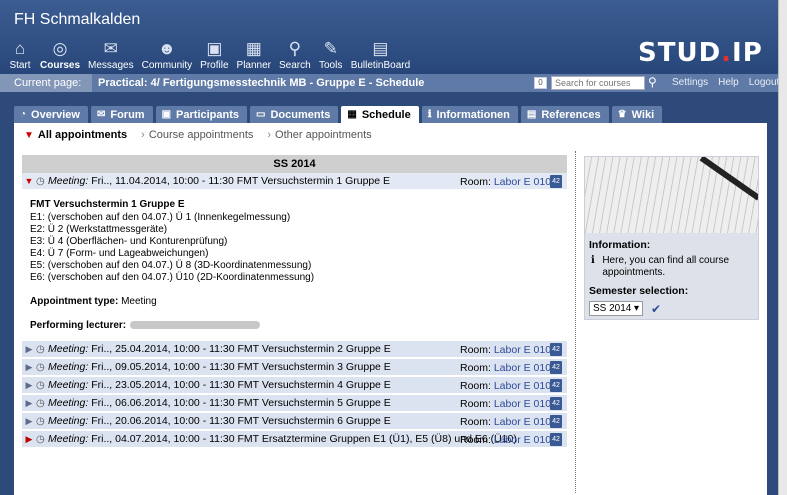  What do you see at coordinates (295, 54) in the screenshot?
I see `nav-item-search: ⚲ Search` at bounding box center [295, 54].